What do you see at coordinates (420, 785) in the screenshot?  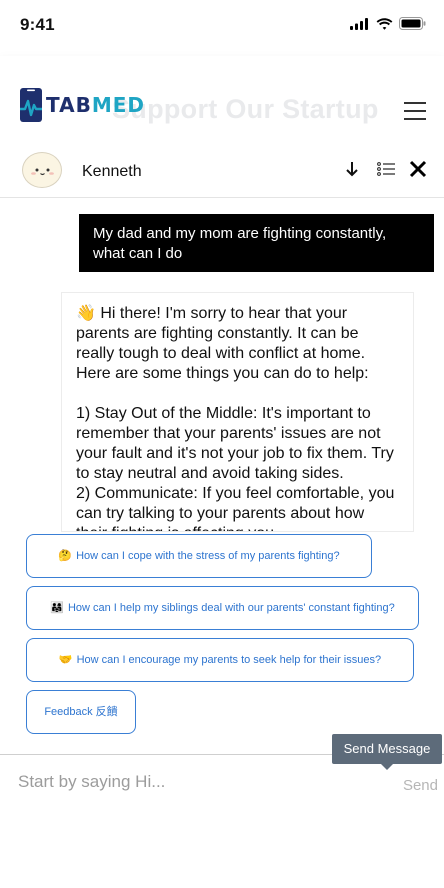 I see `send-button: Send` at bounding box center [420, 785].